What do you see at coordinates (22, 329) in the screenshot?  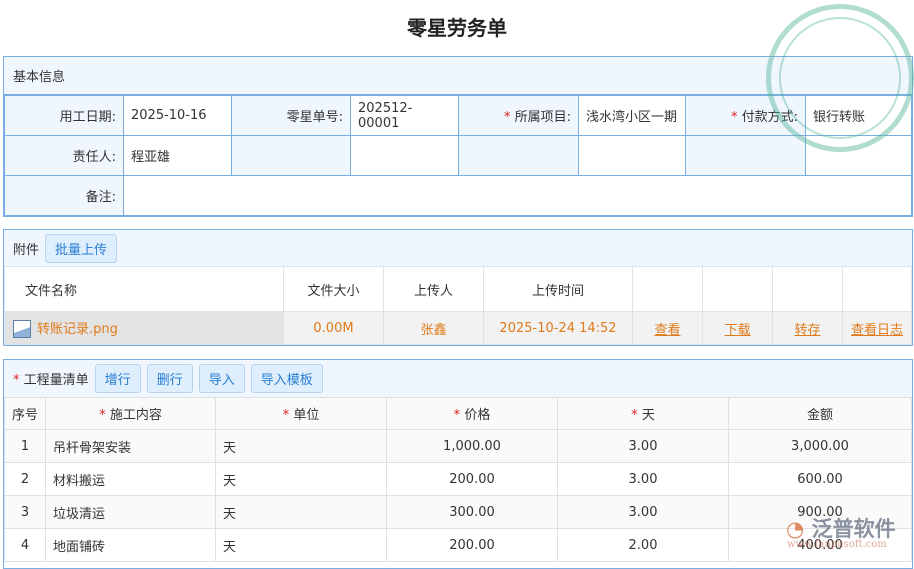 I see `image-file-icon` at bounding box center [22, 329].